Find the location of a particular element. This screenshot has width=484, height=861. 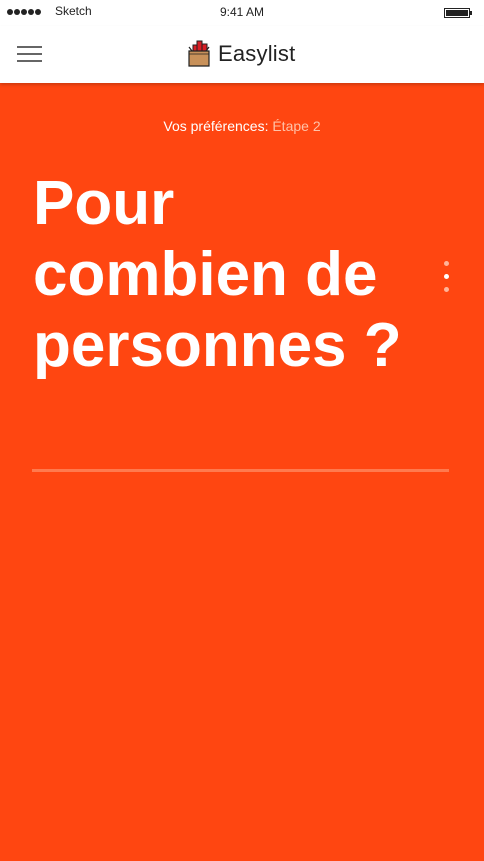

people-count-input is located at coordinates (240, 470).